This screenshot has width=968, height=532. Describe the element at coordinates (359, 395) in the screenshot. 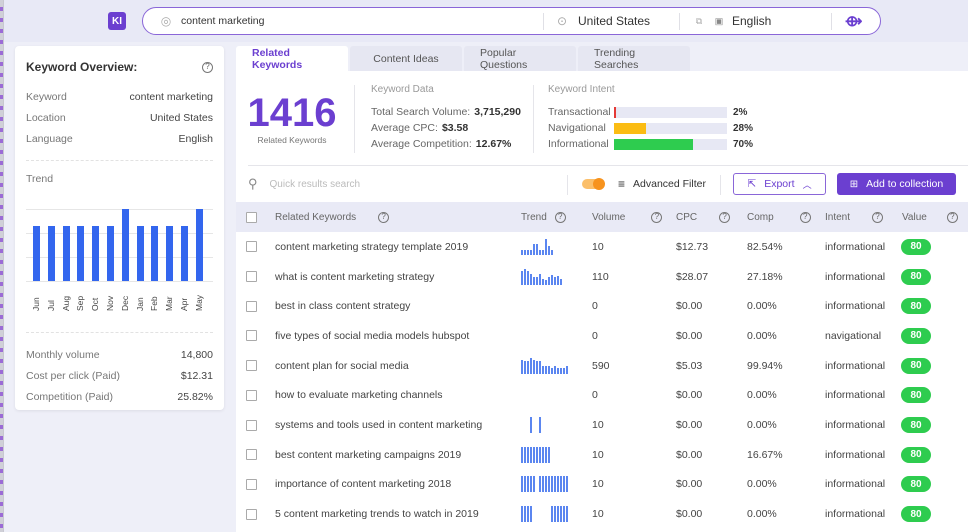

I see `keyword-cell: how to evaluate marketing channels` at that location.